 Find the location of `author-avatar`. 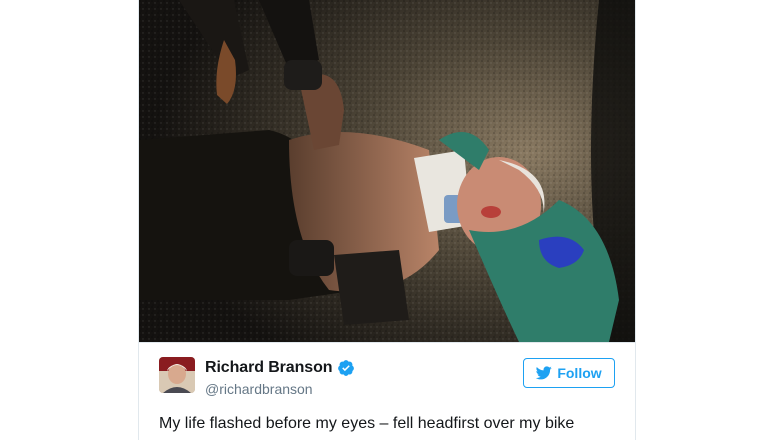

author-avatar is located at coordinates (177, 375).